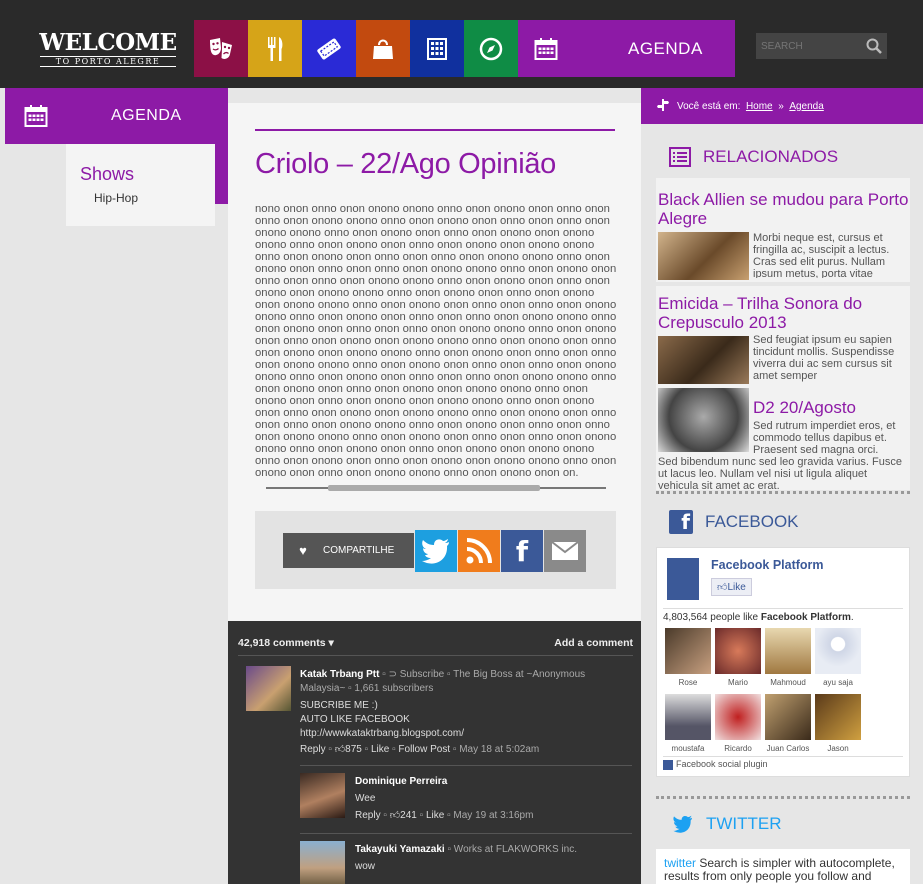  I want to click on sidebar-header: AGENDA, so click(116, 116).